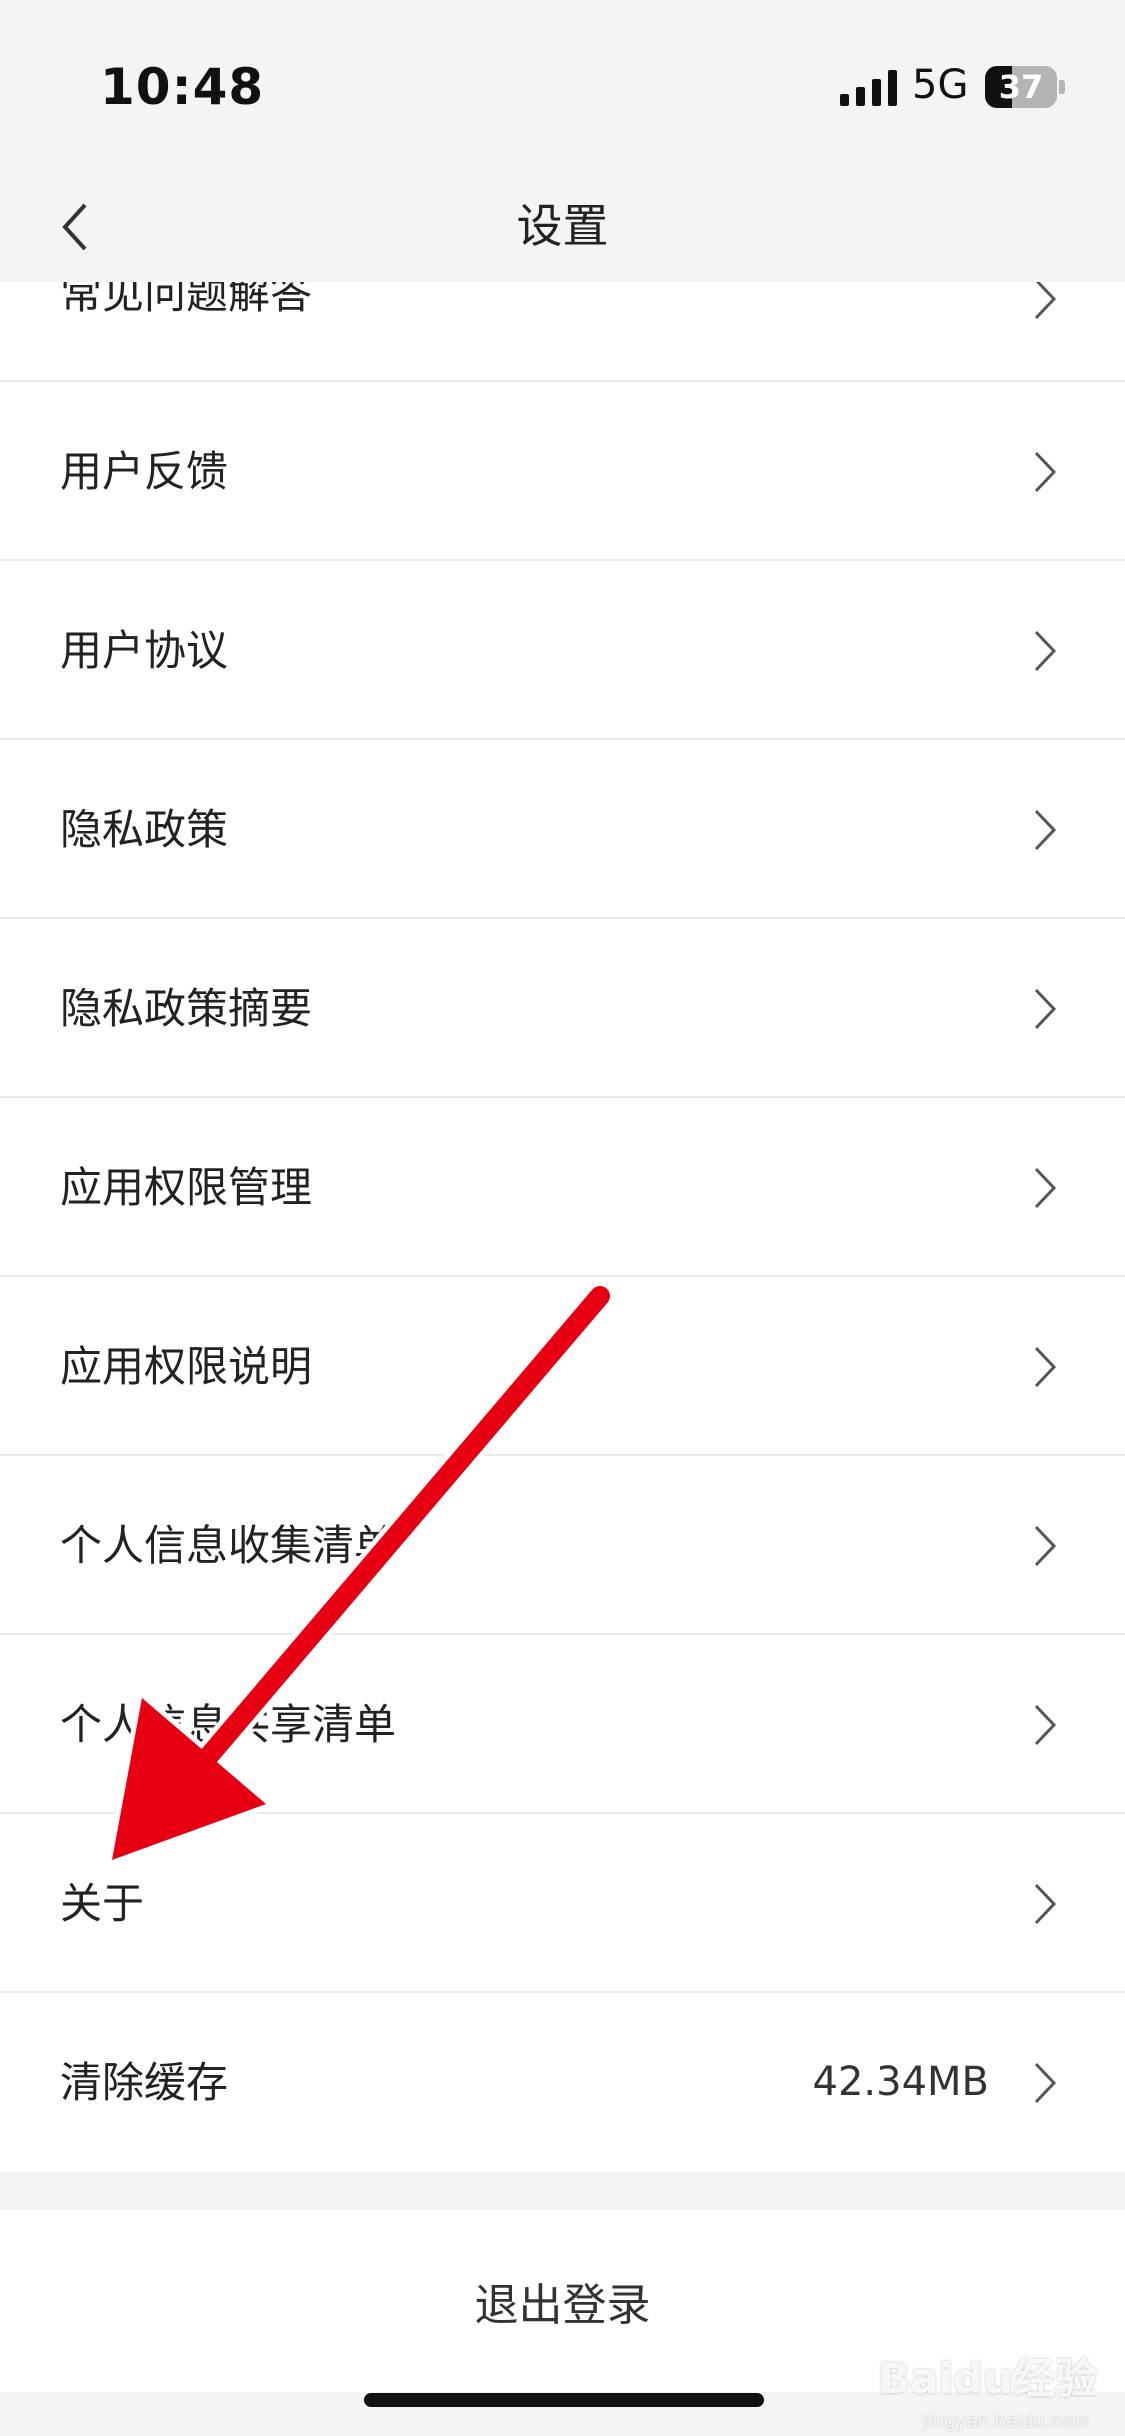 The width and height of the screenshot is (1125, 2436). Describe the element at coordinates (562, 2082) in the screenshot. I see `settings-row-clear-cache: 清除缓存 42.34MB` at that location.